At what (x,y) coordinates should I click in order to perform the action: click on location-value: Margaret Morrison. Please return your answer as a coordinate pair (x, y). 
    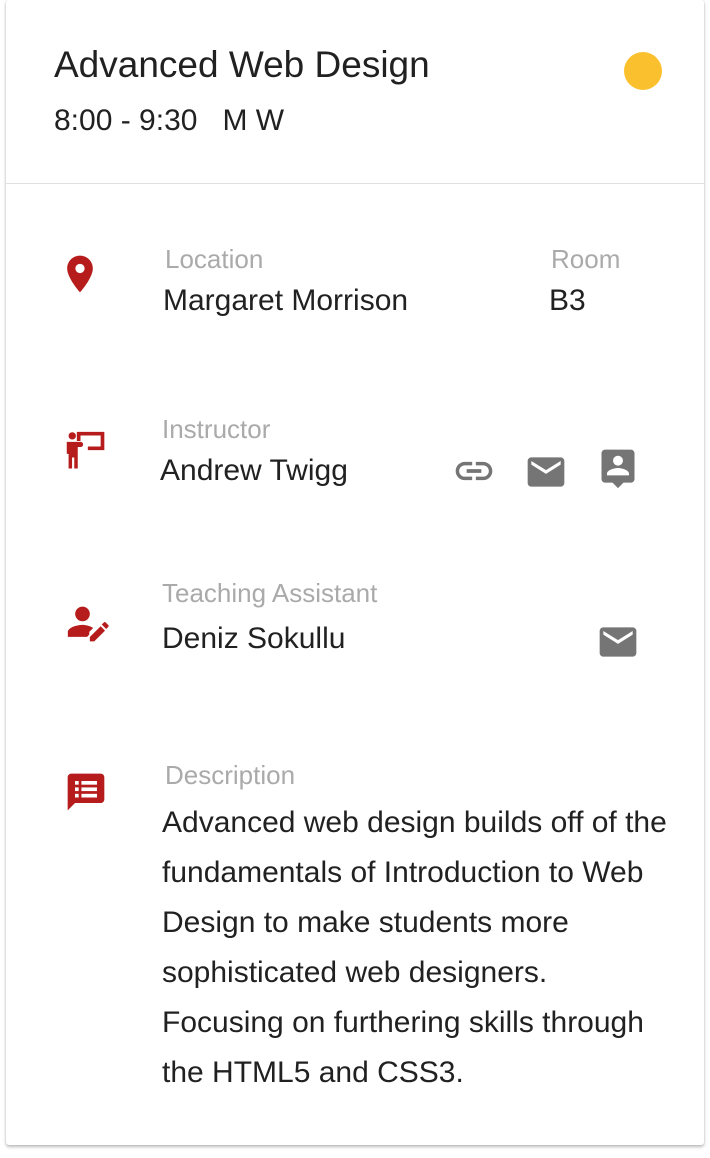
    Looking at the image, I should click on (286, 300).